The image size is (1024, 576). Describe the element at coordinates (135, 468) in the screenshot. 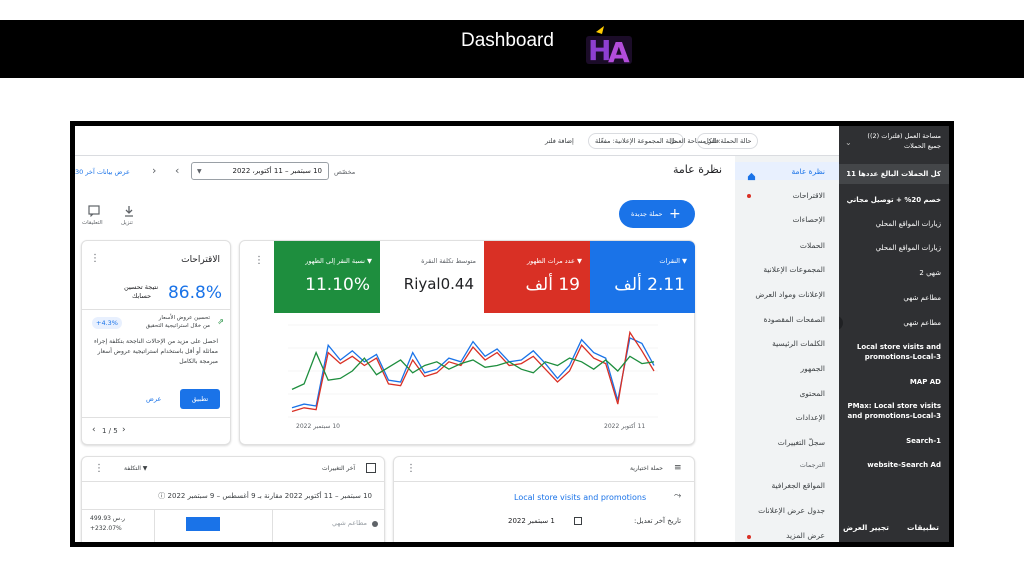

I see `cost-dropdown: ▼ التكلفة` at that location.